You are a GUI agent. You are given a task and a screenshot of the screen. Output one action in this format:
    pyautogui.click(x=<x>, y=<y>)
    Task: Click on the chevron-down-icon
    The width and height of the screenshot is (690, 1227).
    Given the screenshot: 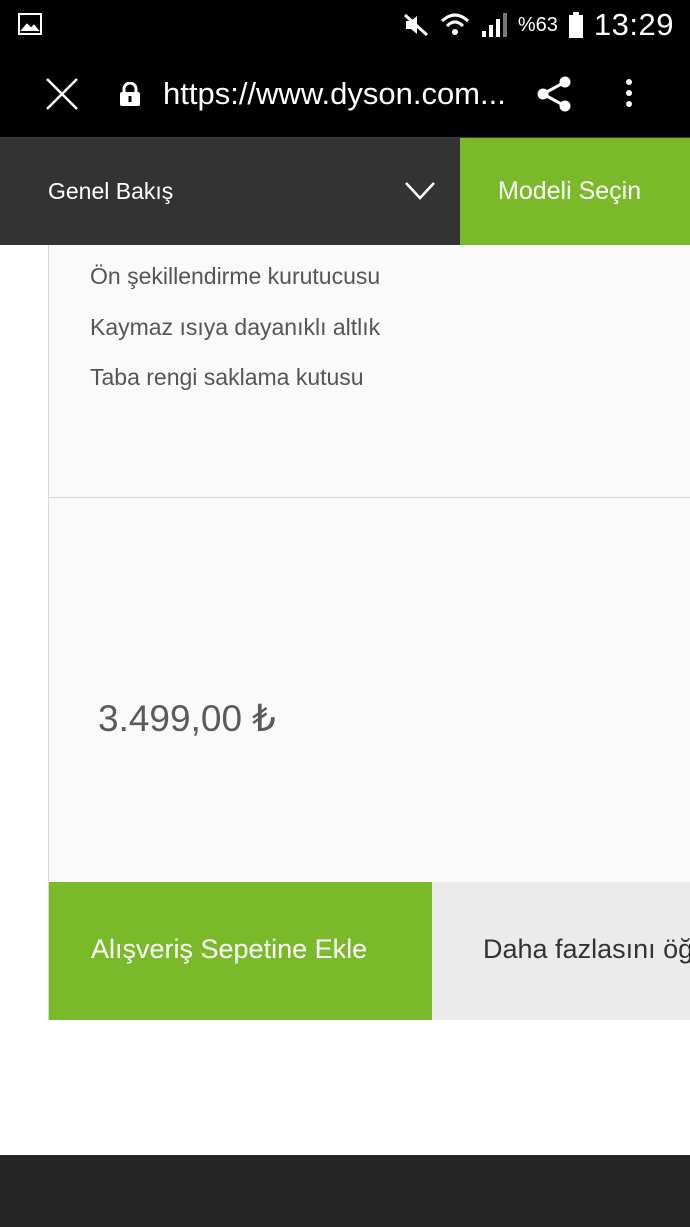 What is the action you would take?
    pyautogui.click(x=420, y=191)
    